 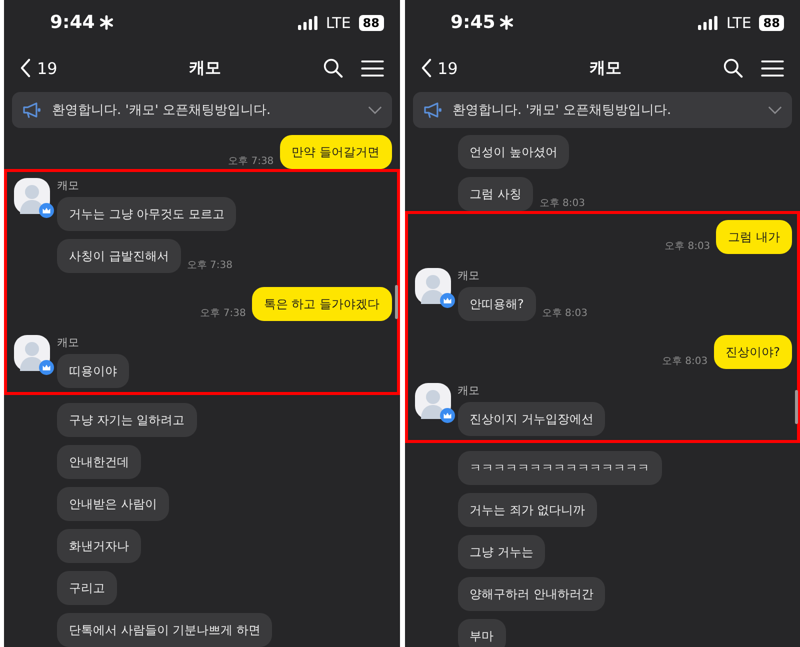 I want to click on message-bubble: 안내한건데, so click(x=99, y=462).